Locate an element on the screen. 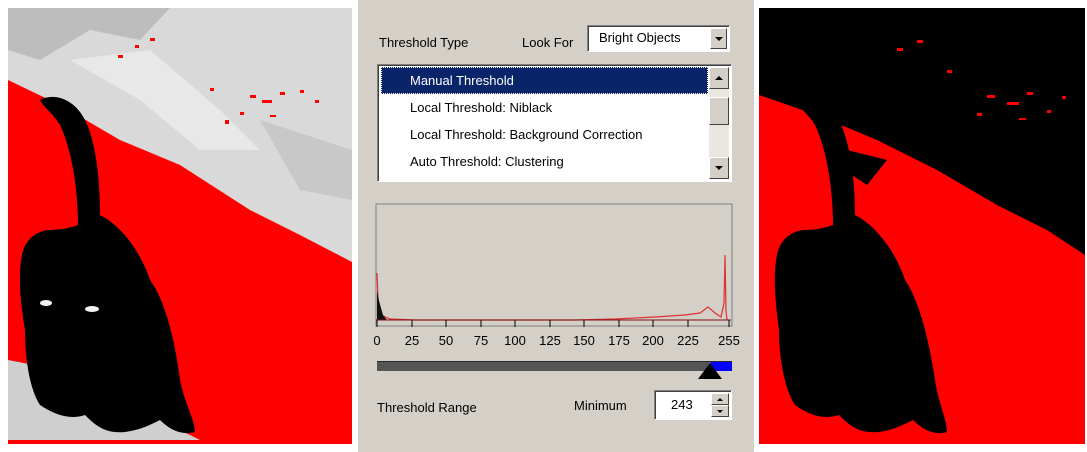 This screenshot has height=452, width=1087. dropdown-arrow-button is located at coordinates (718, 38).